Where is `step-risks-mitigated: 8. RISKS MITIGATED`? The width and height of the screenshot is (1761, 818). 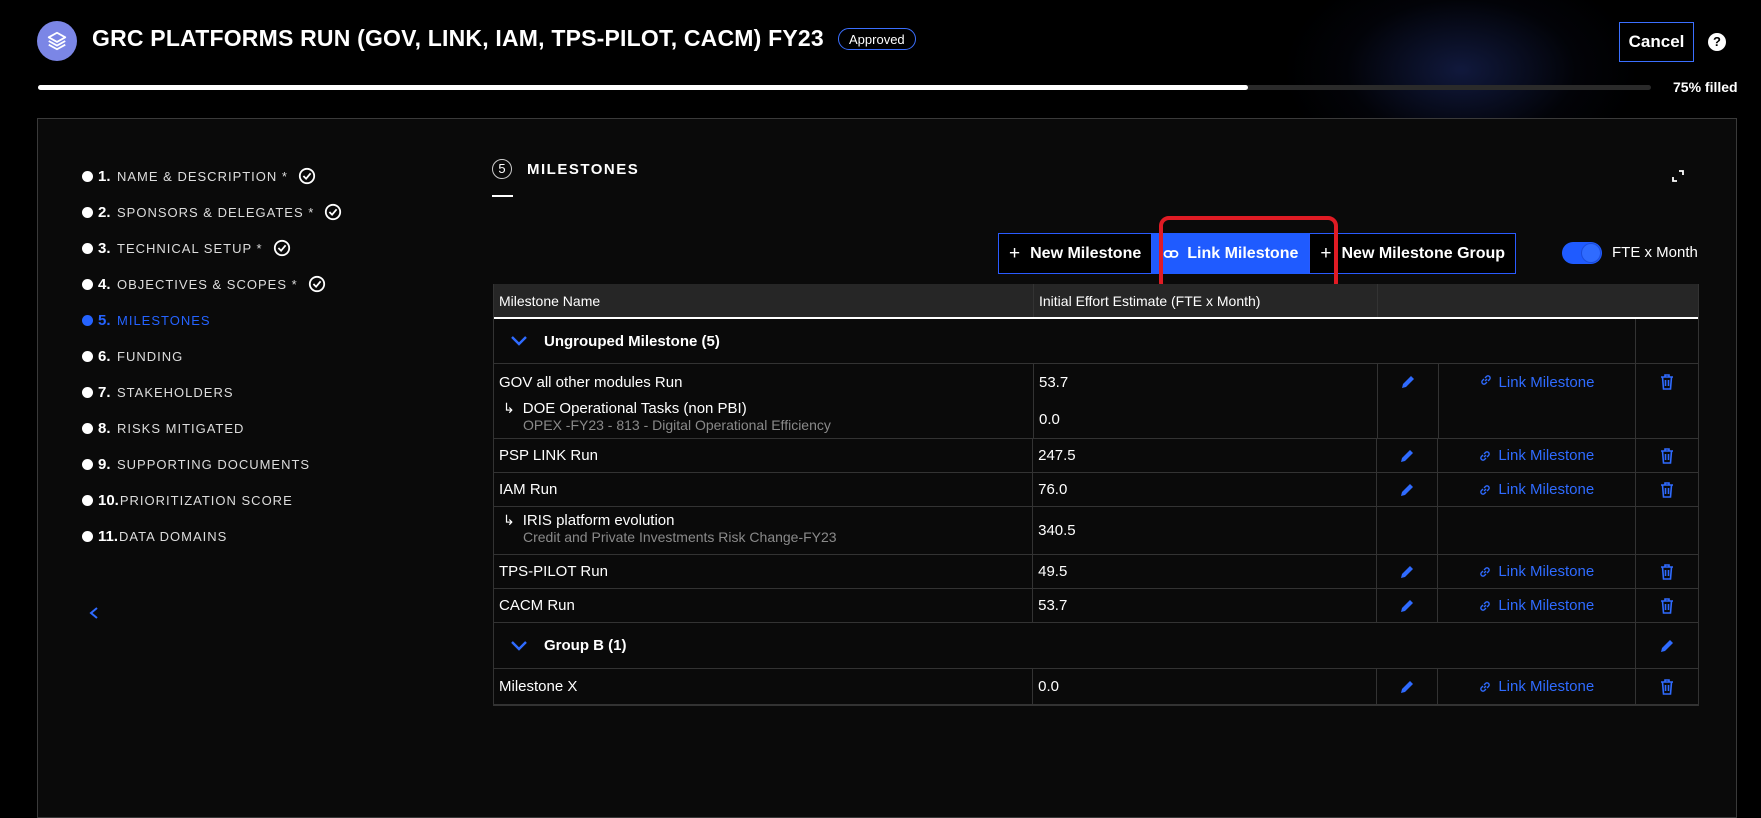
step-risks-mitigated: 8. RISKS MITIGATED is located at coordinates (163, 428).